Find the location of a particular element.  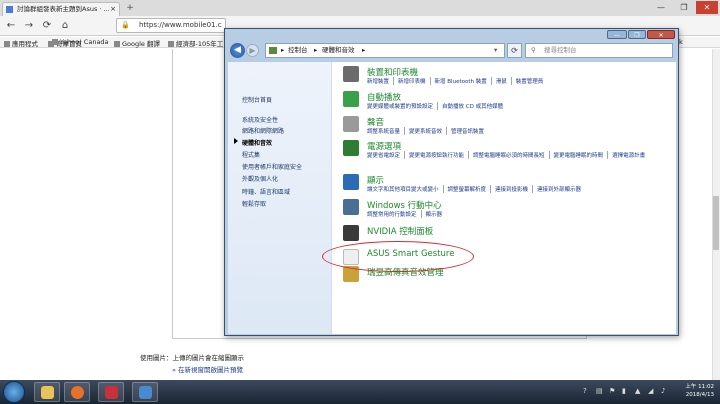

sidebar-item: 系統及安全性 is located at coordinates (260, 119).